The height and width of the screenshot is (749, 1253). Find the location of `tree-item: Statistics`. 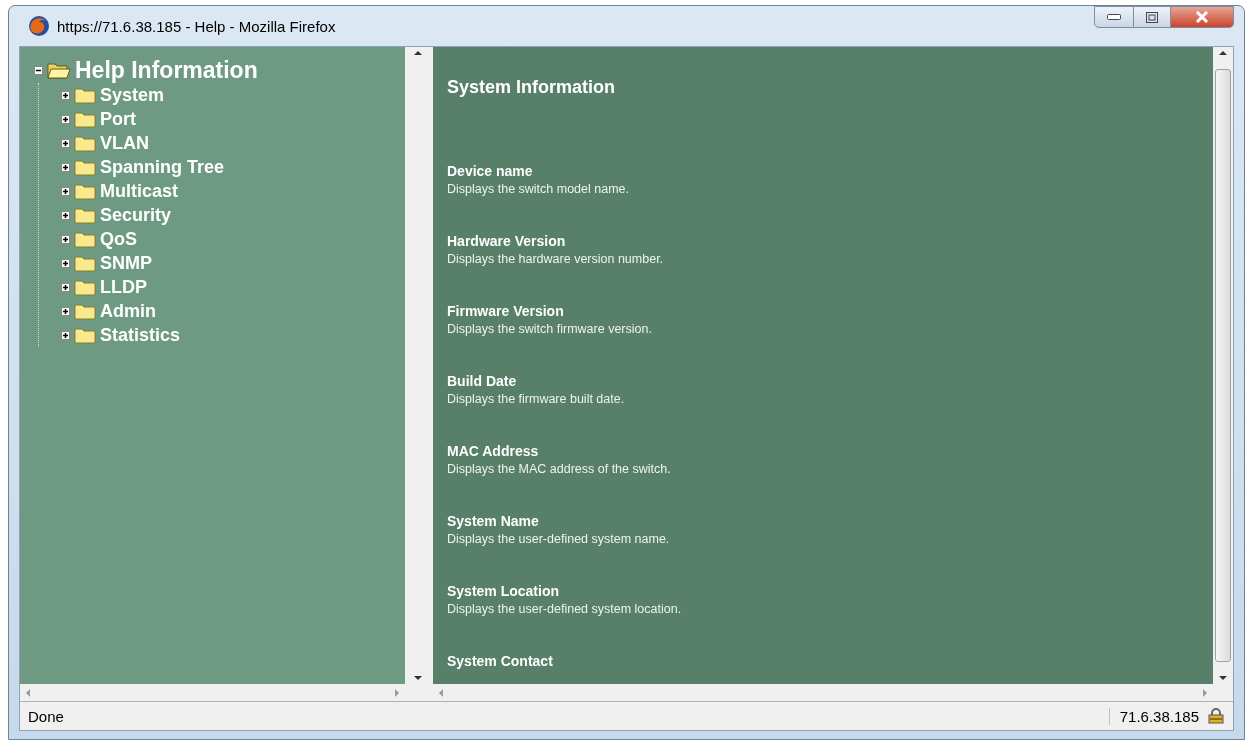

tree-item: Statistics is located at coordinates (140, 335).